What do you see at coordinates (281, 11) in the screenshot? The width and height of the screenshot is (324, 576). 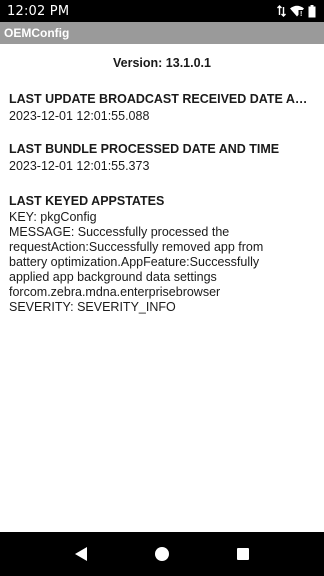 I see `data-transfer-icon` at bounding box center [281, 11].